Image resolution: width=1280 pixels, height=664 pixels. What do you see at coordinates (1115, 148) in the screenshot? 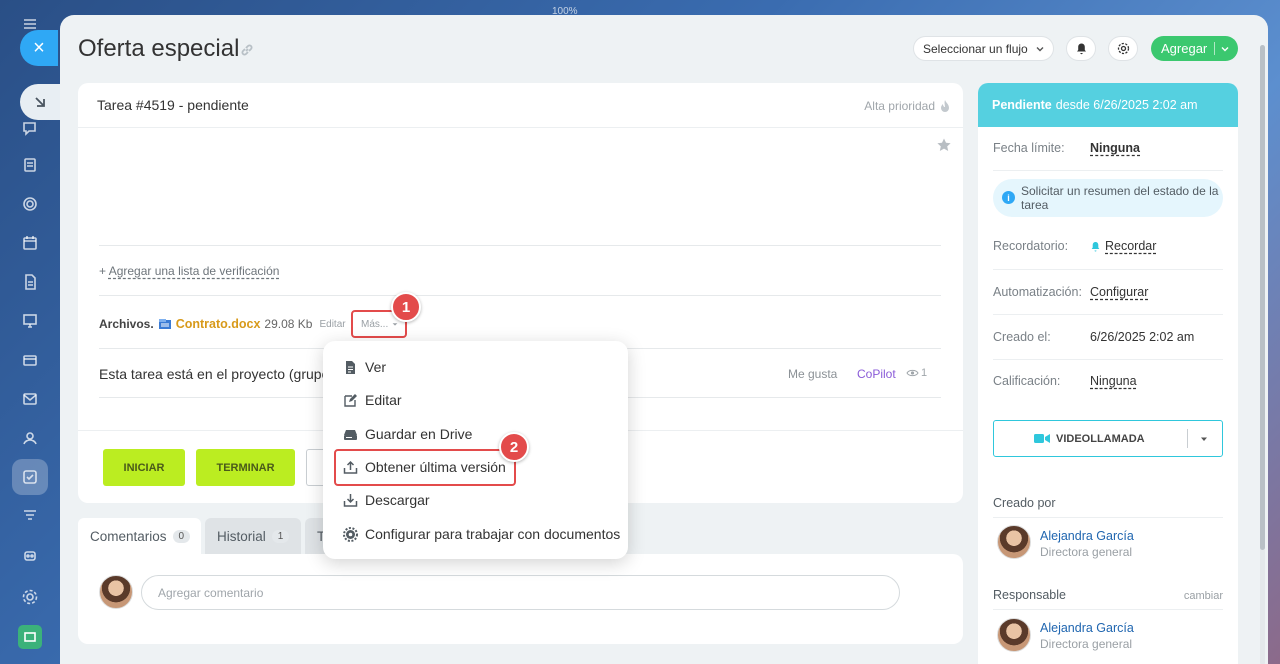
I see `deadline-value: Ninguna` at bounding box center [1115, 148].